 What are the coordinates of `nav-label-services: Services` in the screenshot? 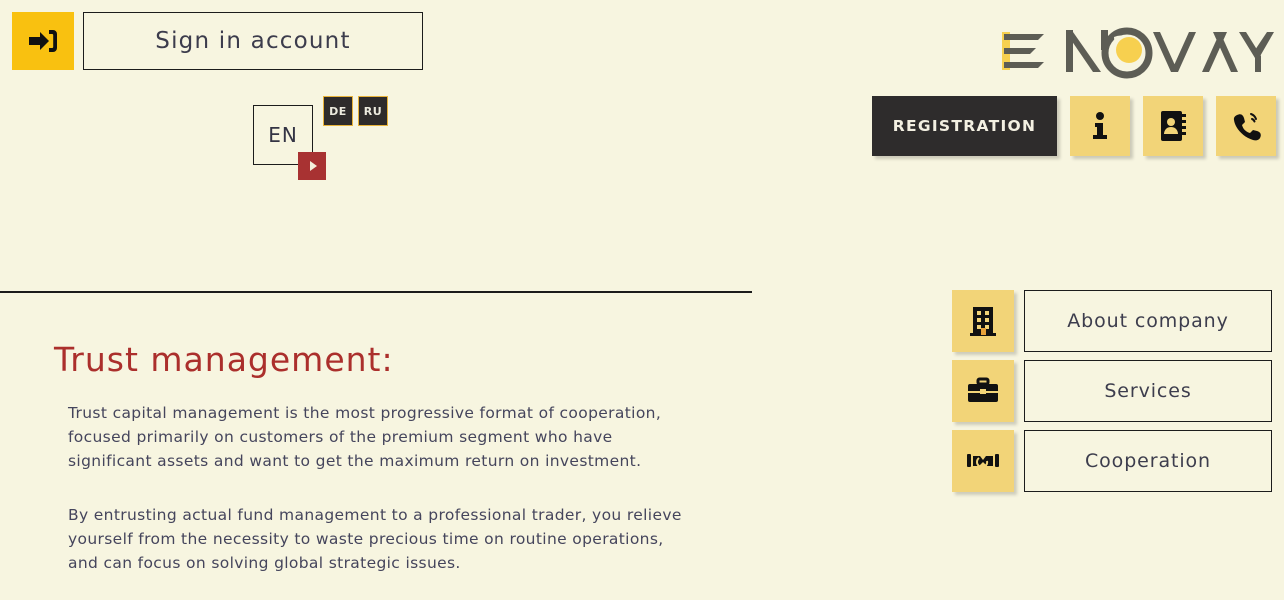 It's located at (1148, 391).